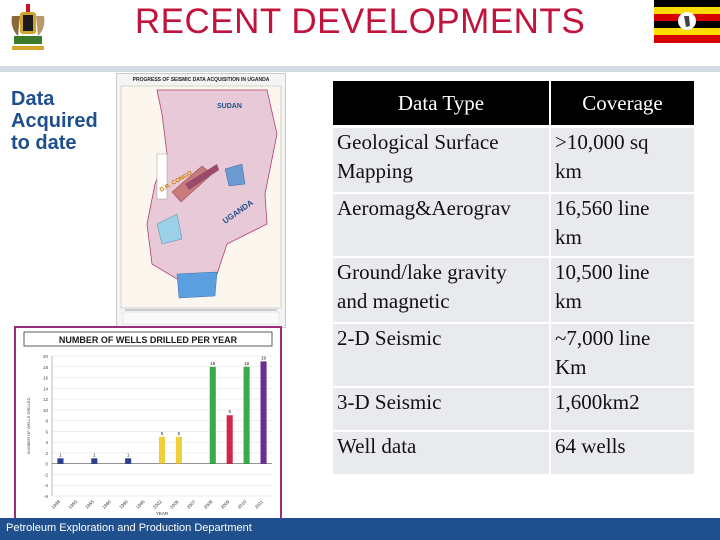  Describe the element at coordinates (360, 69) in the screenshot. I see `header-divider` at that location.